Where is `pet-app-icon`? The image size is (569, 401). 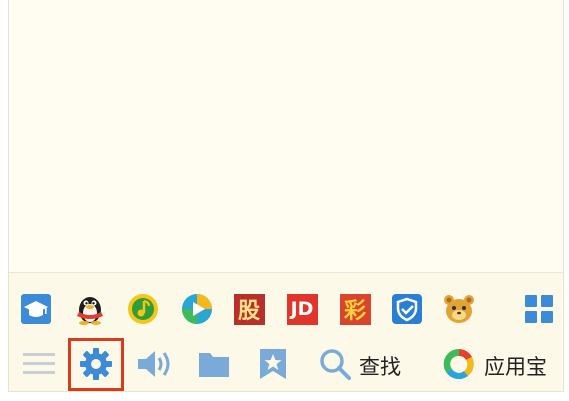 pet-app-icon is located at coordinates (459, 309).